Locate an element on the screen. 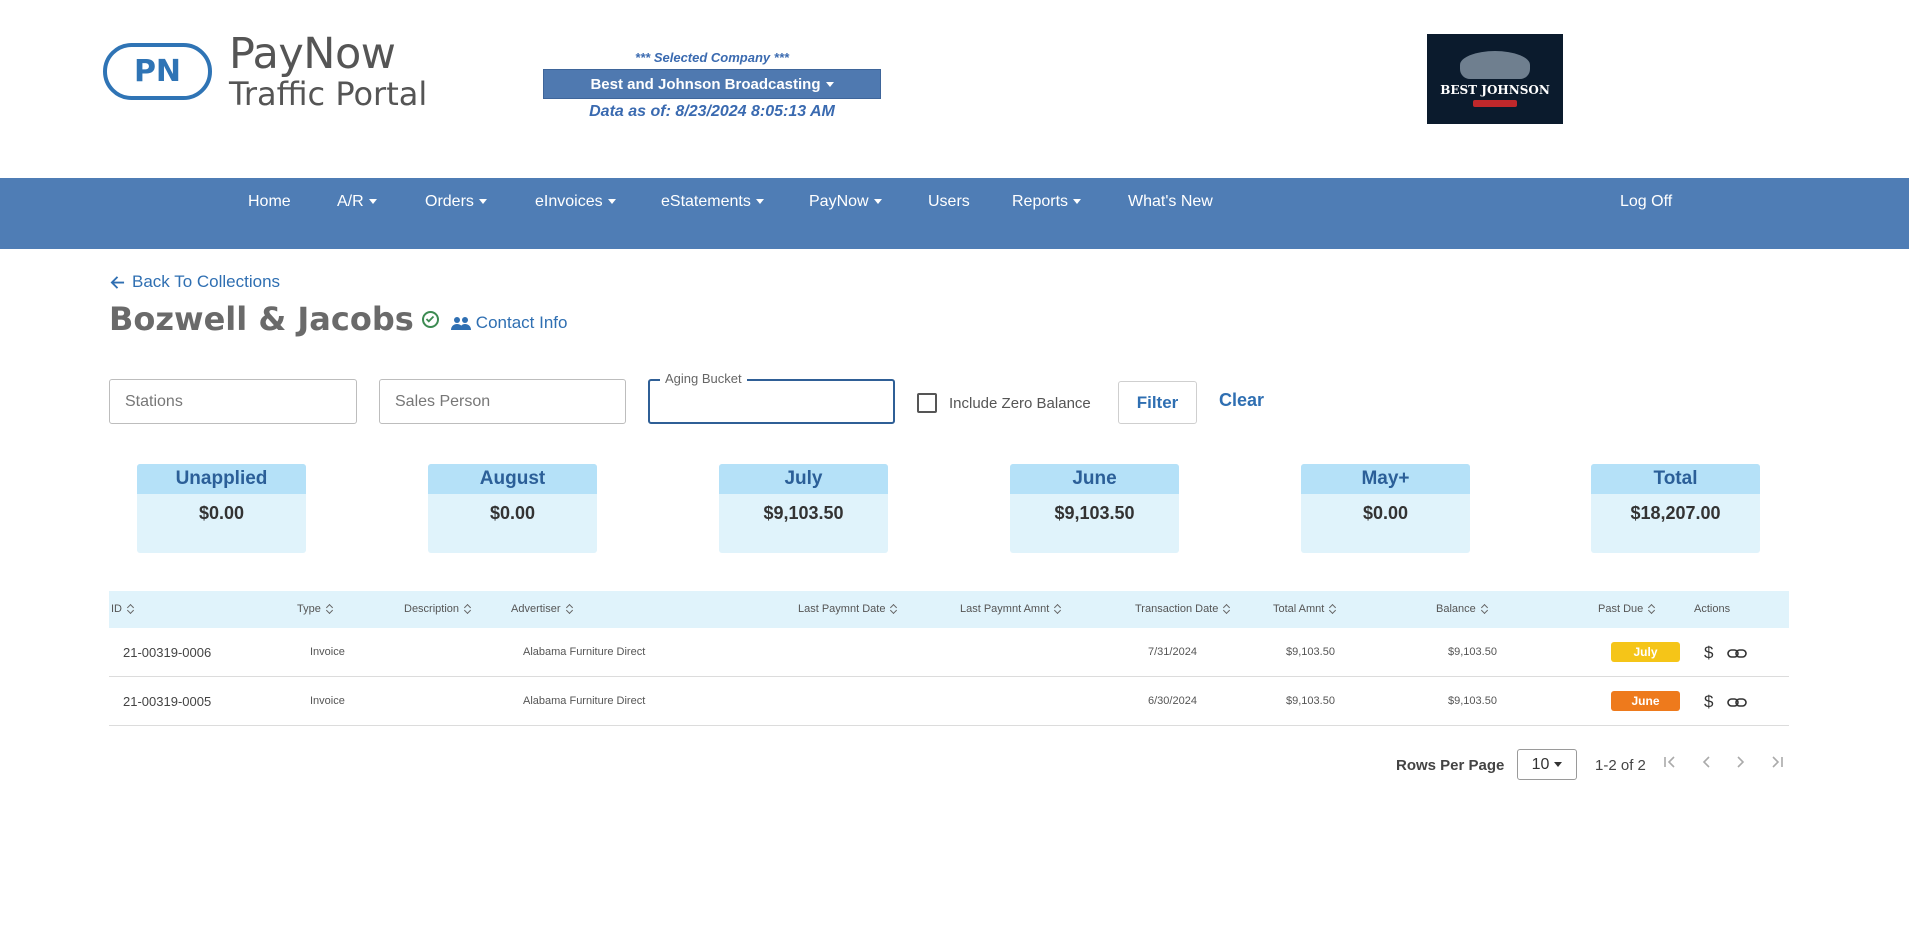  selected-company-label: *** Selected Company *** is located at coordinates (712, 57).